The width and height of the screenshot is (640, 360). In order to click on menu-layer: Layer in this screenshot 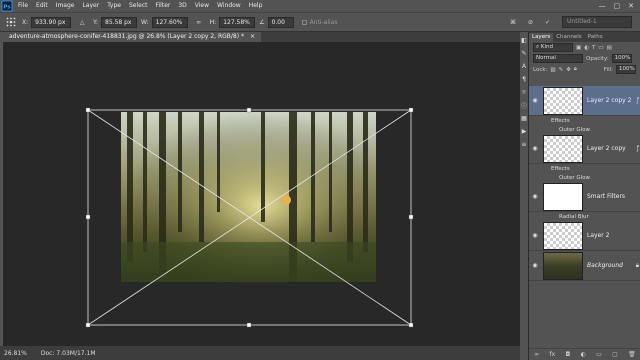, I will do `click(90, 6)`.